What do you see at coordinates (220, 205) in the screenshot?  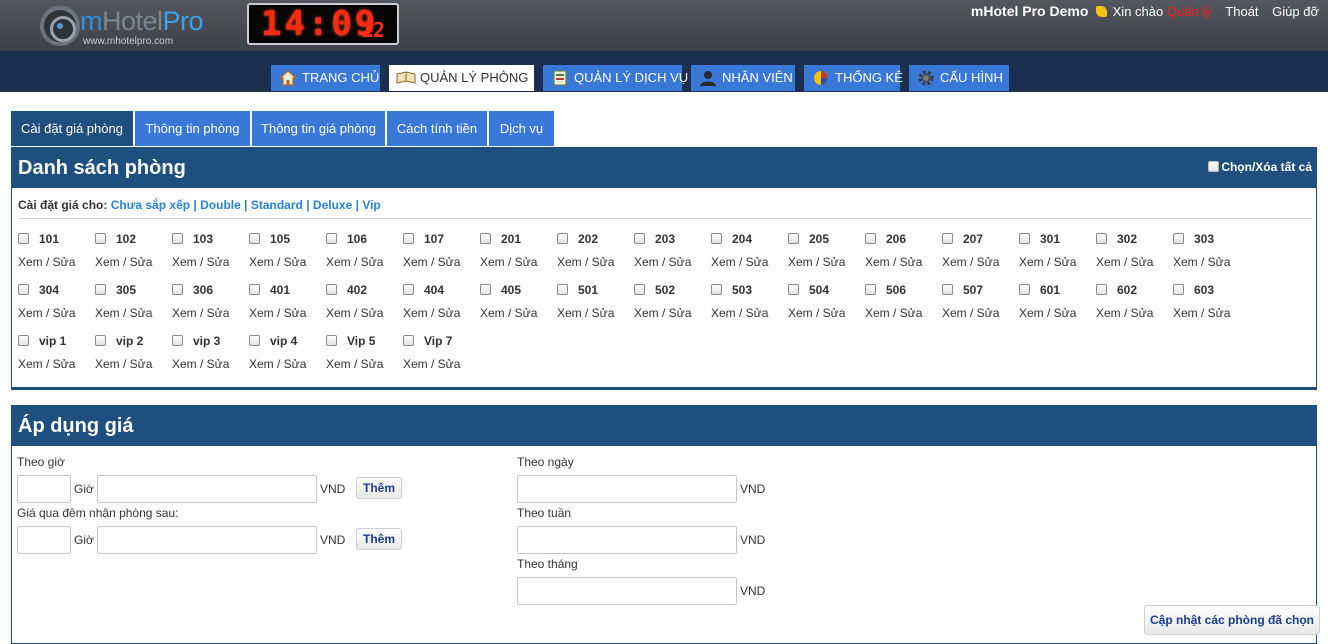 I see `filter-double: Double` at bounding box center [220, 205].